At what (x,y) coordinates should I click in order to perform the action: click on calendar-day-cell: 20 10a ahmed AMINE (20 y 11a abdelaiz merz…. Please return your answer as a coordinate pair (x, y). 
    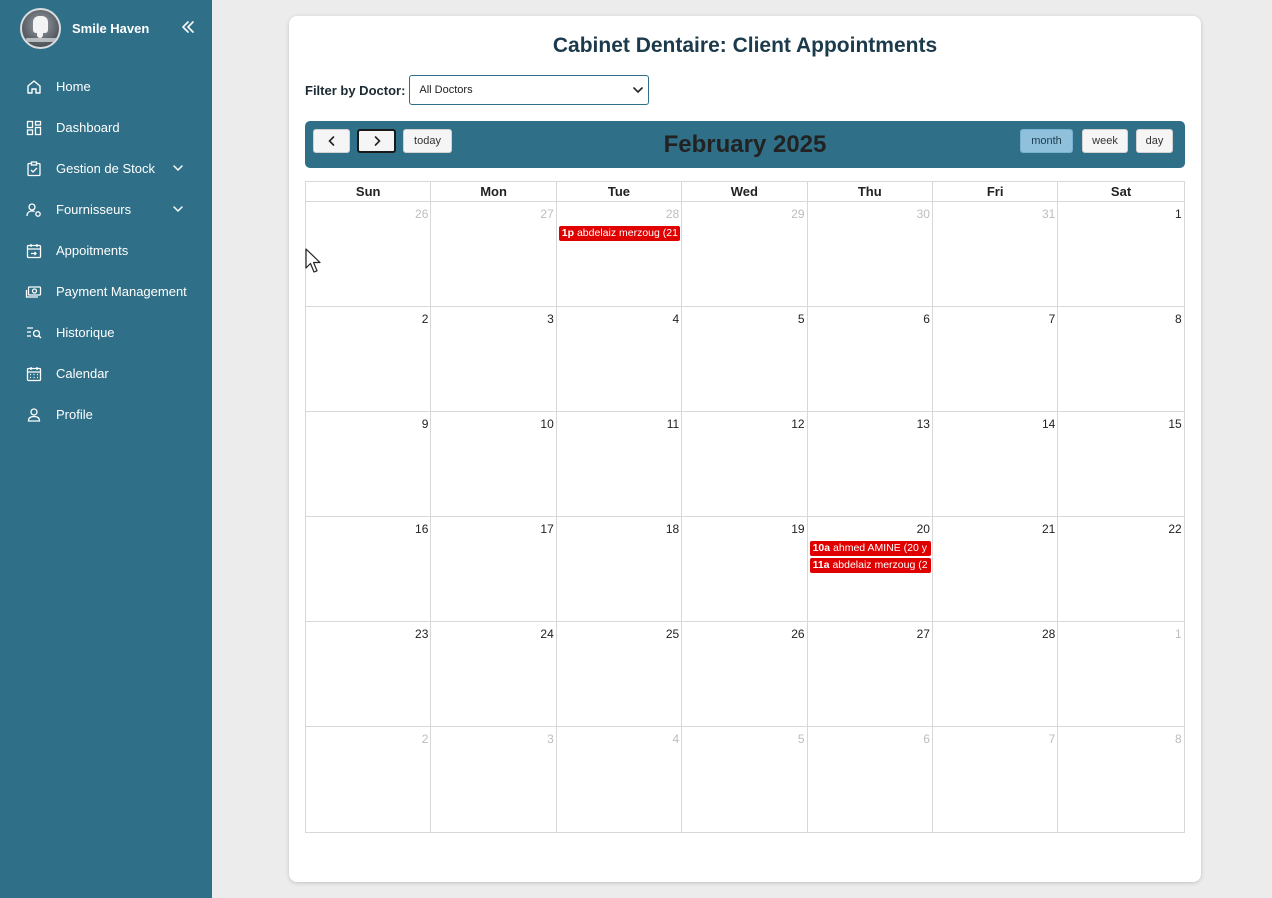
    Looking at the image, I should click on (870, 569).